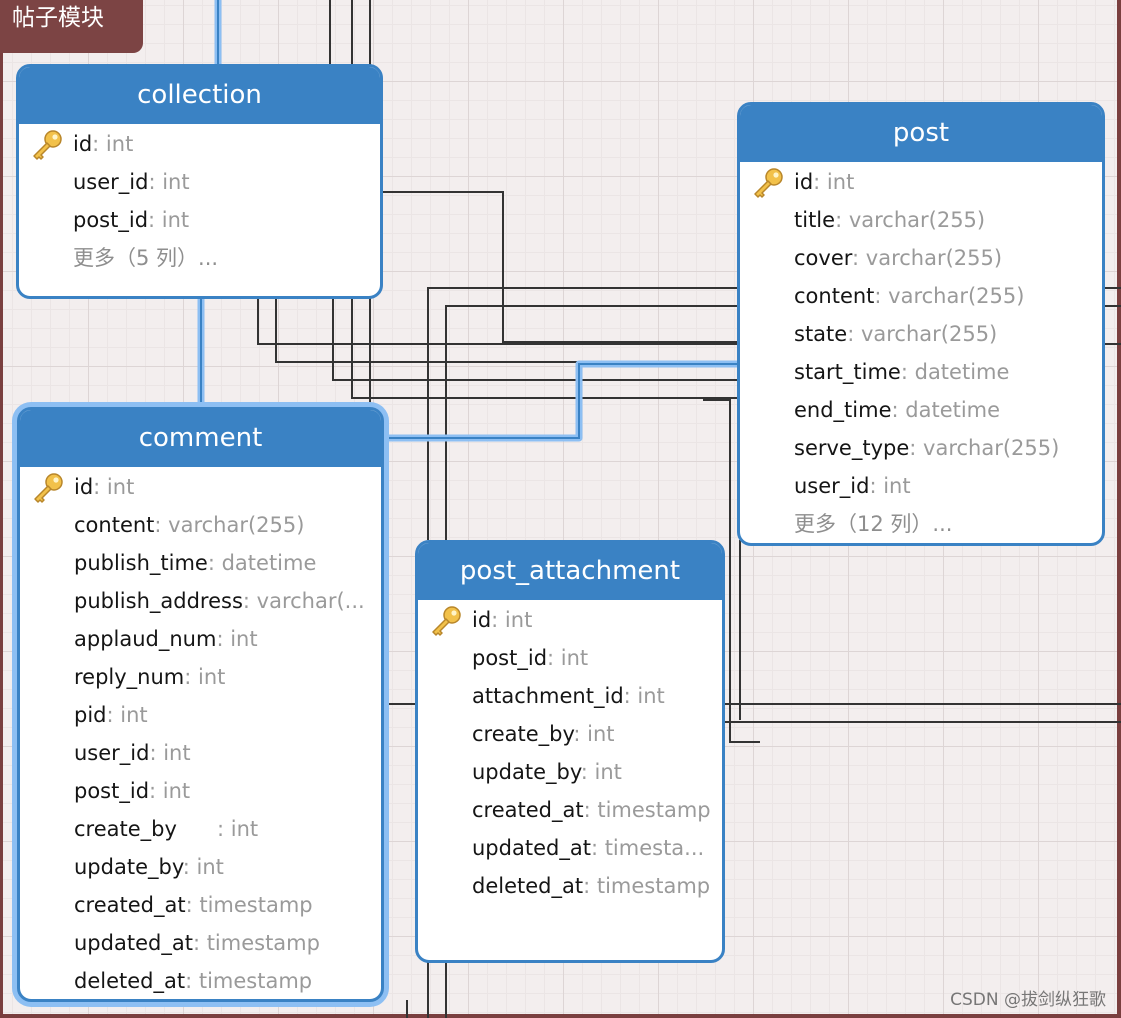  I want to click on field-row: start_time: datetime, so click(921, 373).